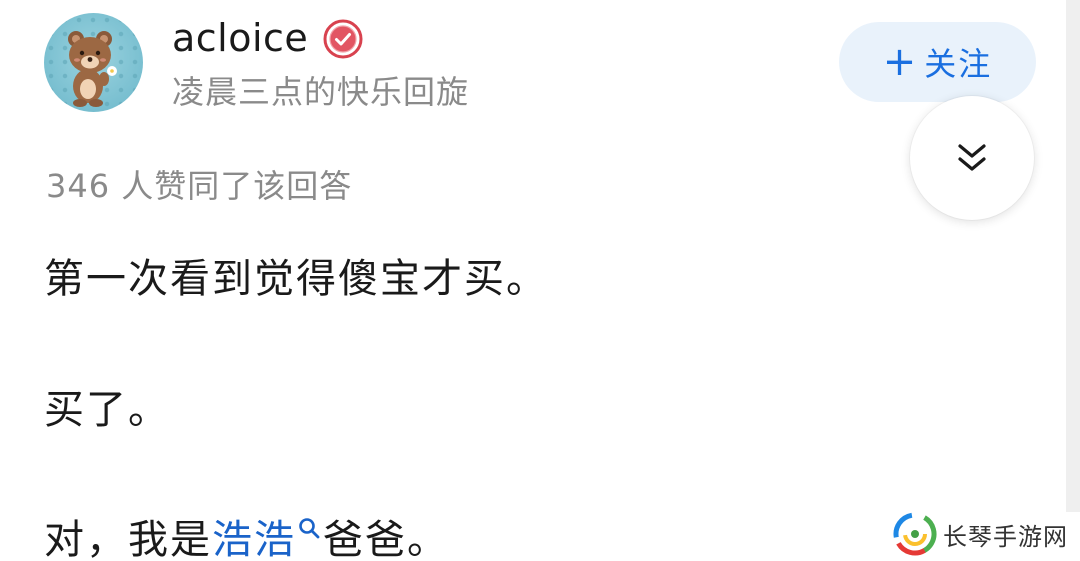 This screenshot has width=1080, height=561. Describe the element at coordinates (321, 92) in the screenshot. I see `author-bio: 凌晨三点的快乐回旋` at that location.